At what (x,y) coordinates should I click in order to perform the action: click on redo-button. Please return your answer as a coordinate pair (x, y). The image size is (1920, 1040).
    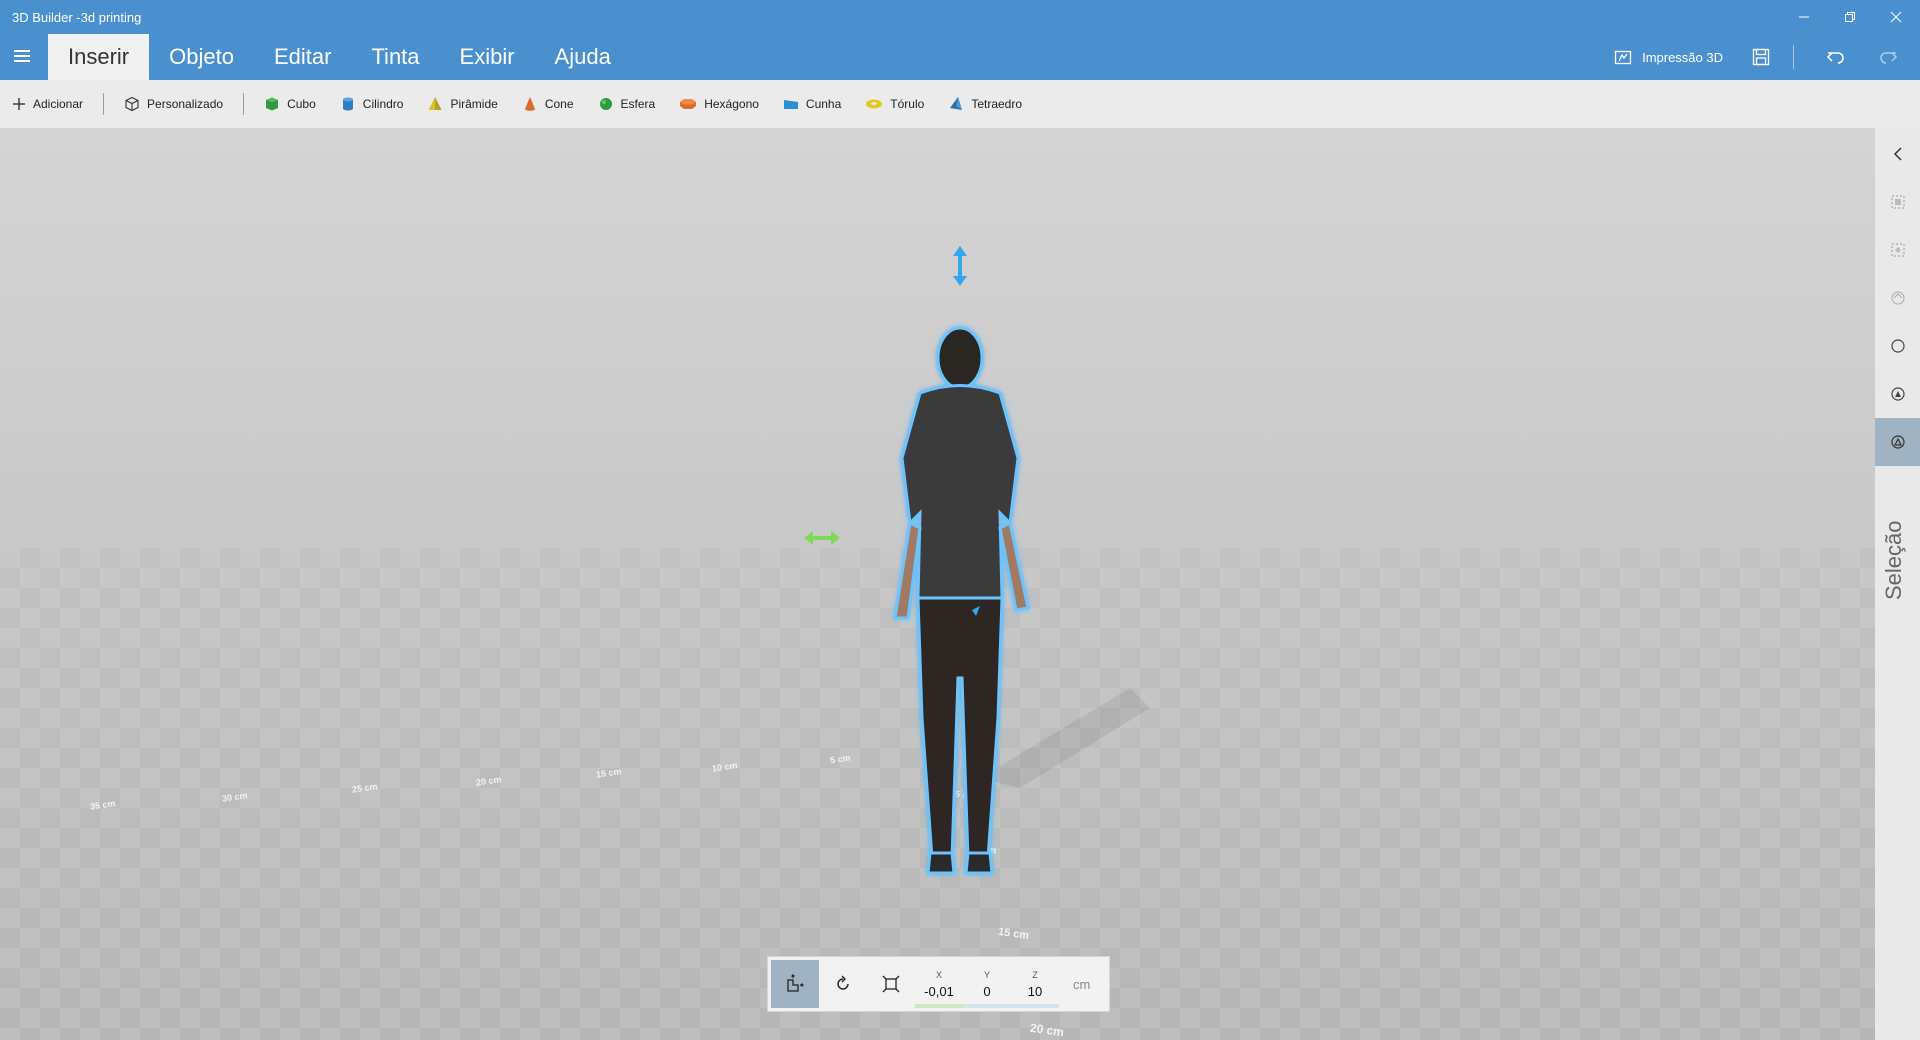
    Looking at the image, I should click on (1888, 57).